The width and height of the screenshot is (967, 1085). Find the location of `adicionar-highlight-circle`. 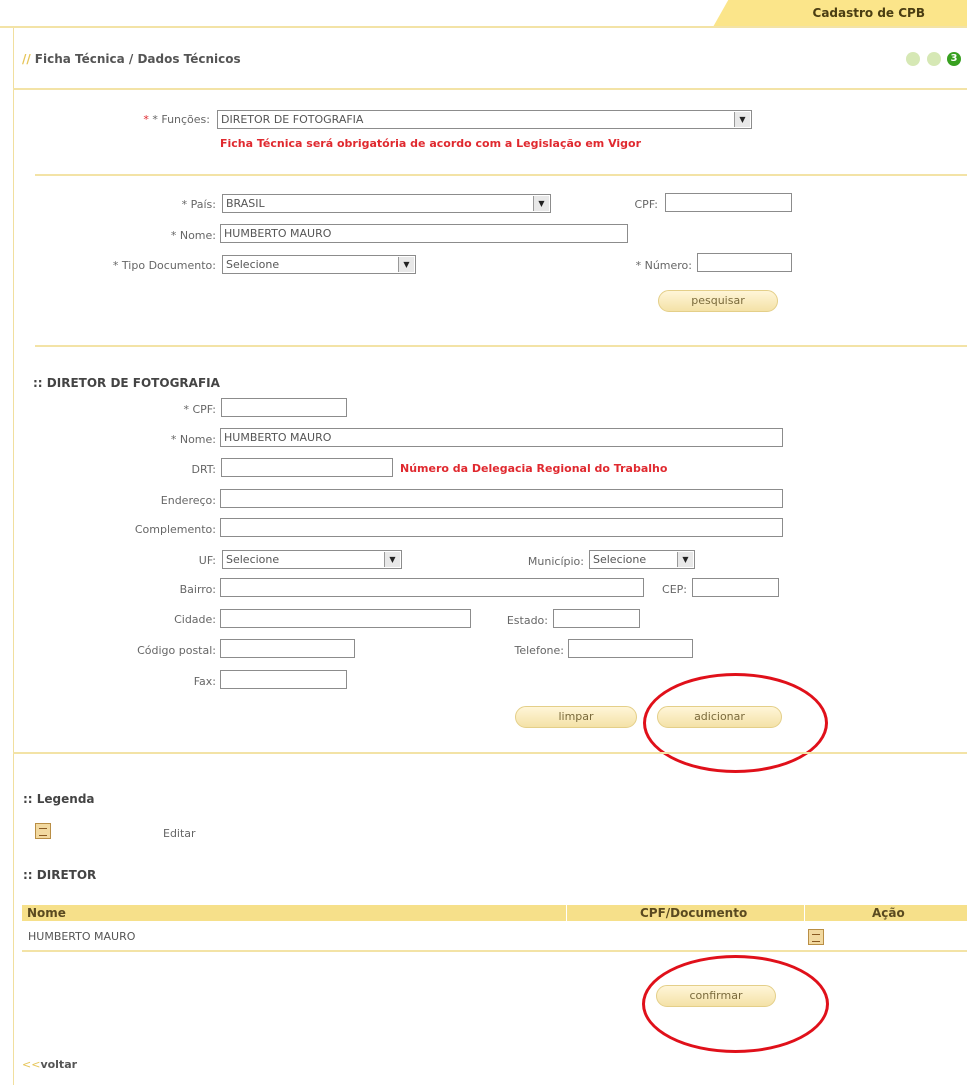

adicionar-highlight-circle is located at coordinates (735, 723).